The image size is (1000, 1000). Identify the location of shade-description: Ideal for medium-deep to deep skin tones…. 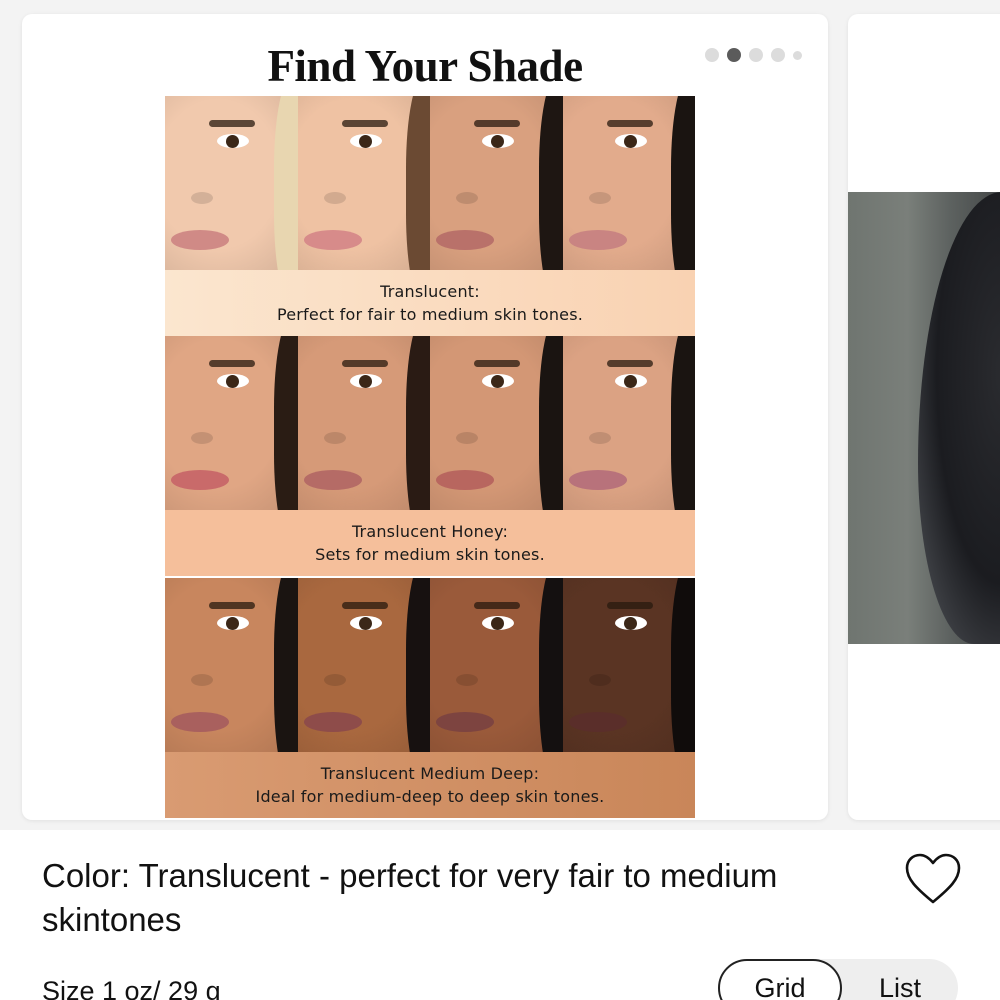
(430, 796).